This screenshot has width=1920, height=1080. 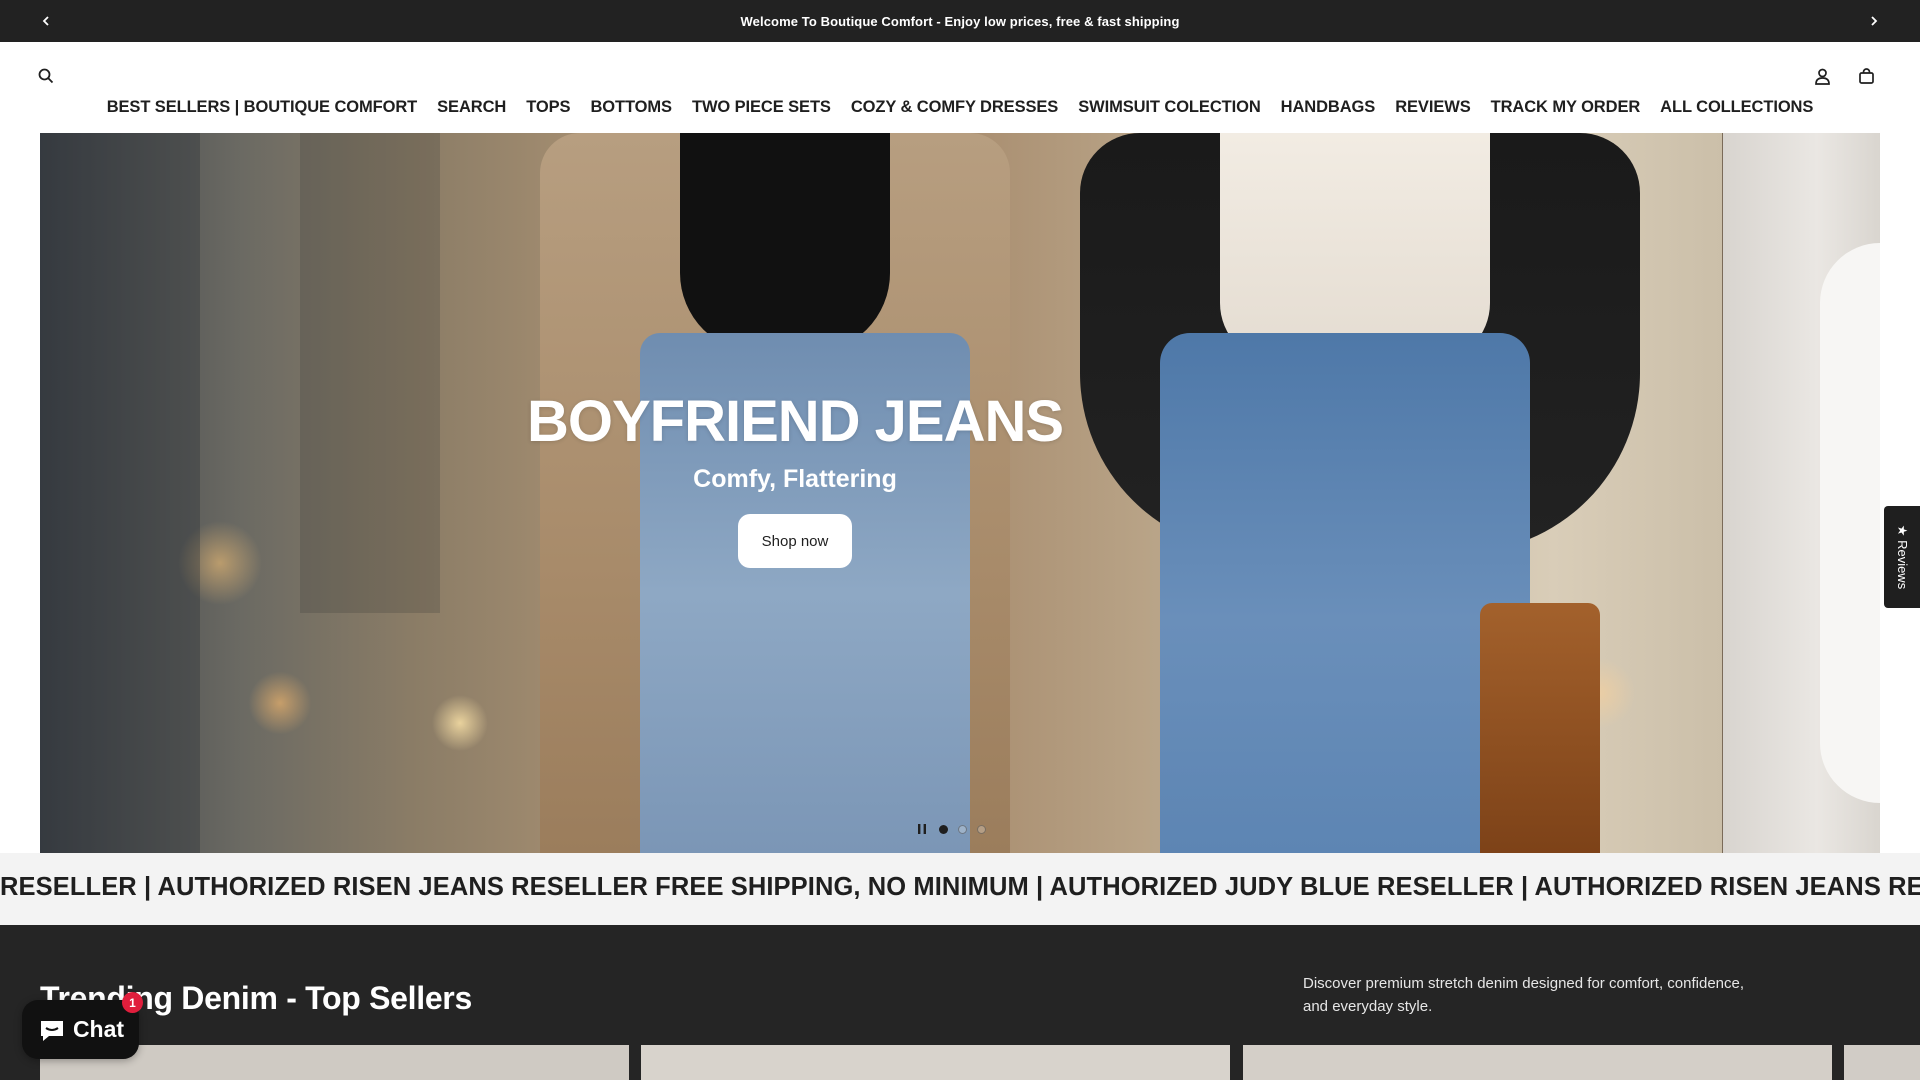 What do you see at coordinates (262, 107) in the screenshot?
I see `nav-item-best-sellers: BEST SELLERS | BOUTIQUE COMFORT` at bounding box center [262, 107].